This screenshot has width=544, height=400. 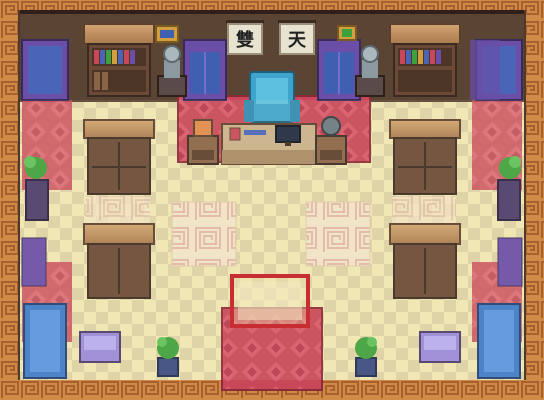 I want to click on window-side-right, so click(x=485, y=70).